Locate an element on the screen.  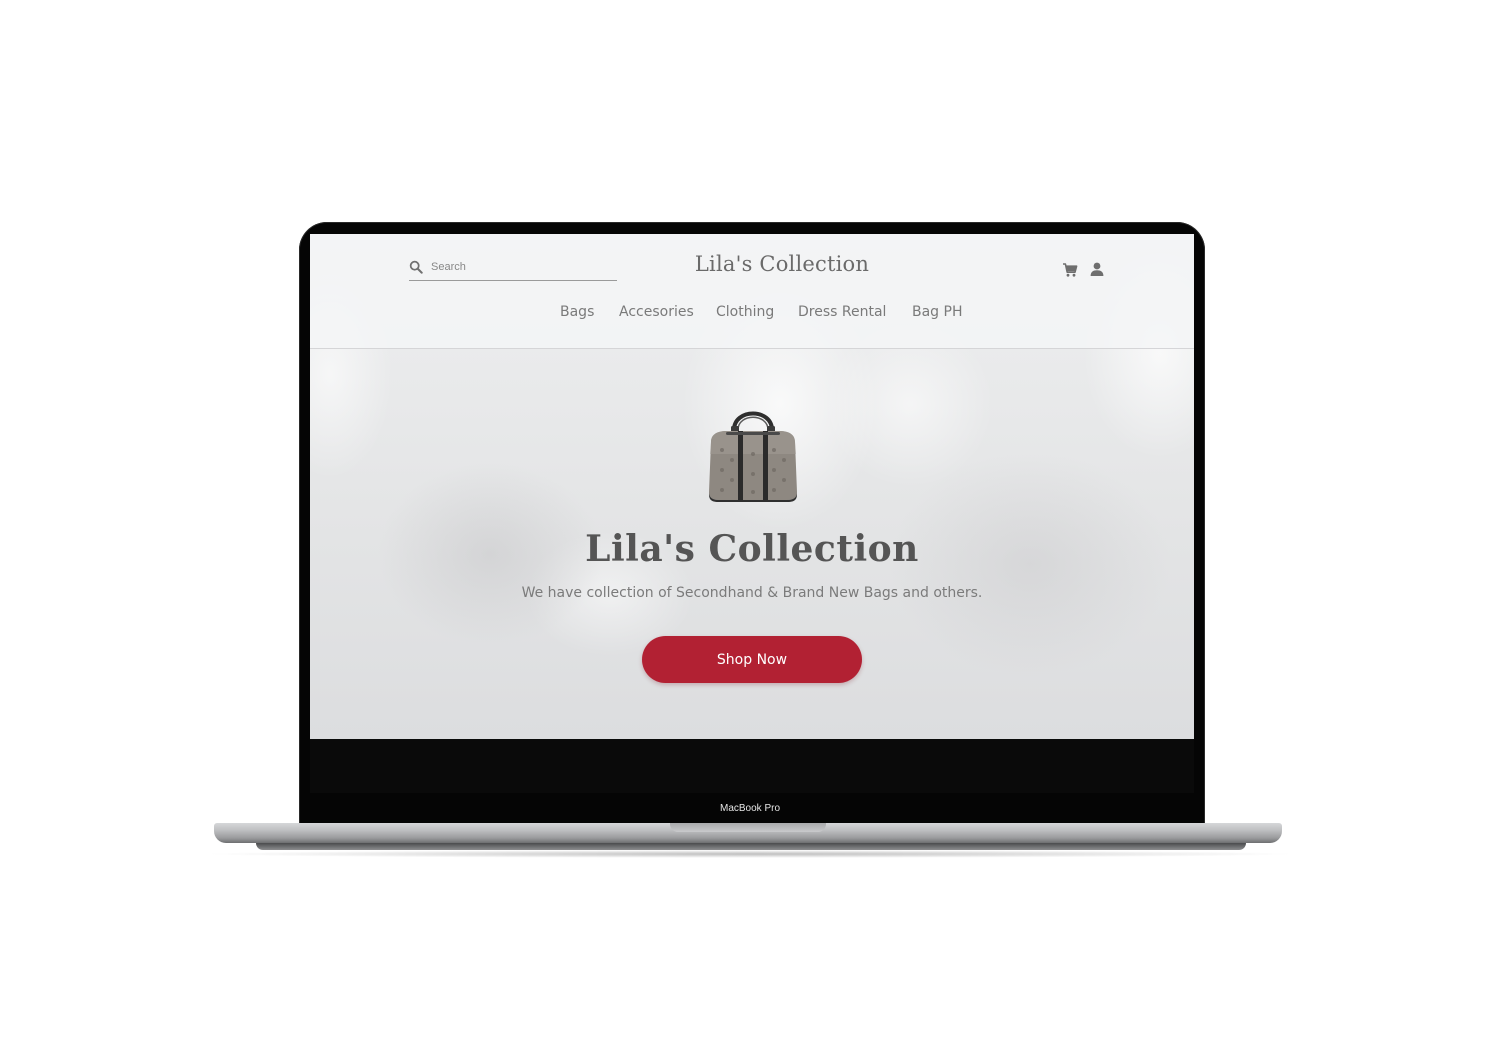
laptop-shadow is located at coordinates (750, 854).